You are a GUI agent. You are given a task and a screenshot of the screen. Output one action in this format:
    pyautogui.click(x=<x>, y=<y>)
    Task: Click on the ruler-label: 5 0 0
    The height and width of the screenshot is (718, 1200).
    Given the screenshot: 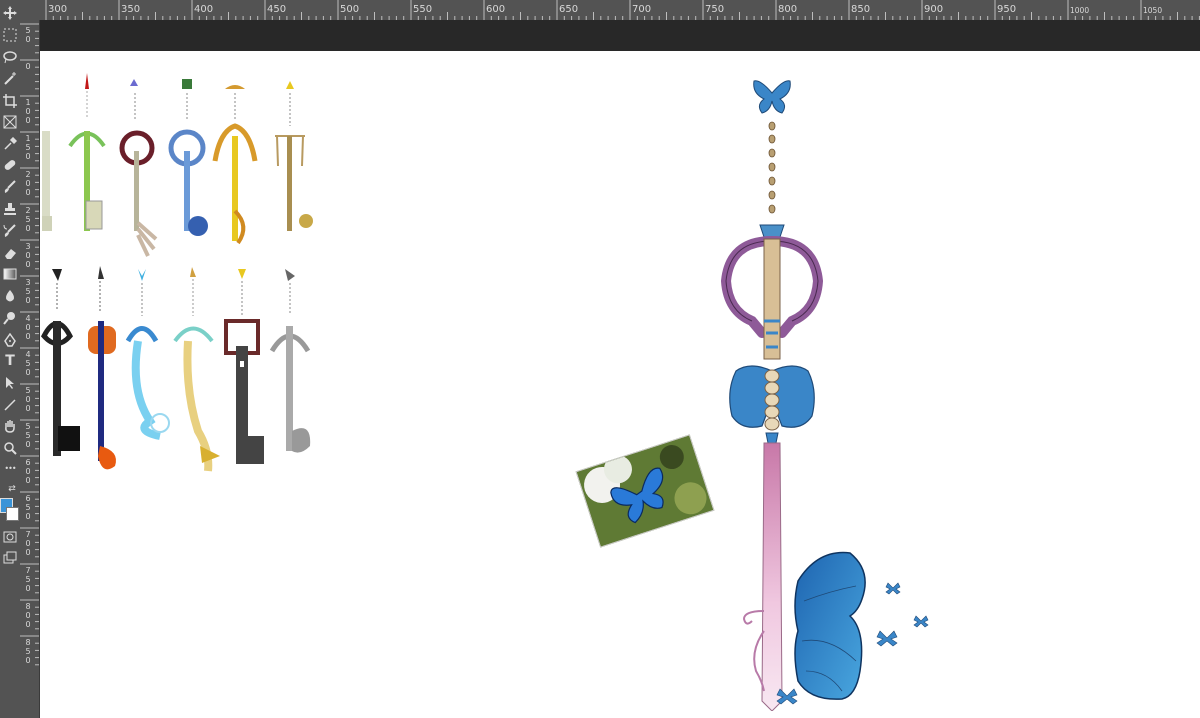 What is the action you would take?
    pyautogui.click(x=28, y=399)
    